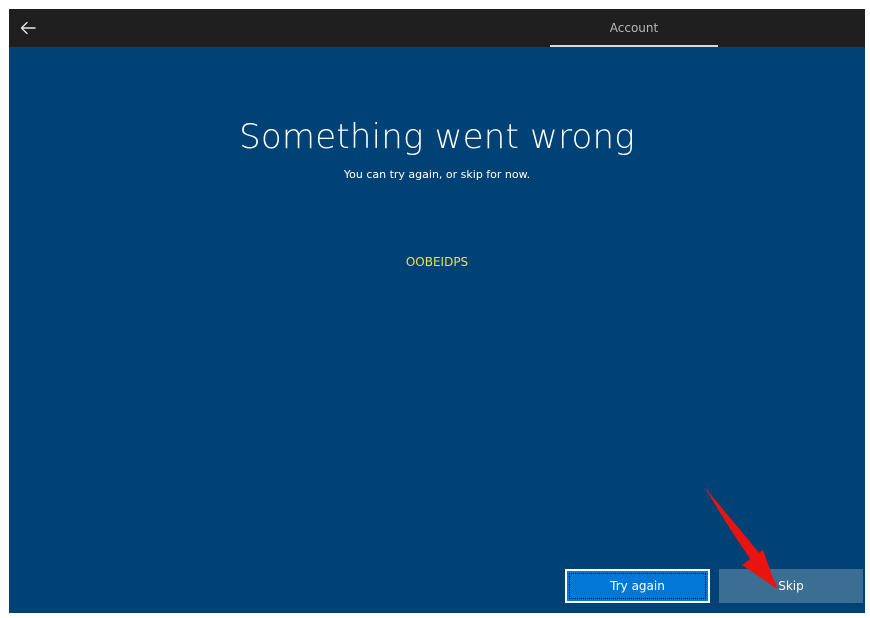  What do you see at coordinates (741, 538) in the screenshot?
I see `annotation-arrow-icon` at bounding box center [741, 538].